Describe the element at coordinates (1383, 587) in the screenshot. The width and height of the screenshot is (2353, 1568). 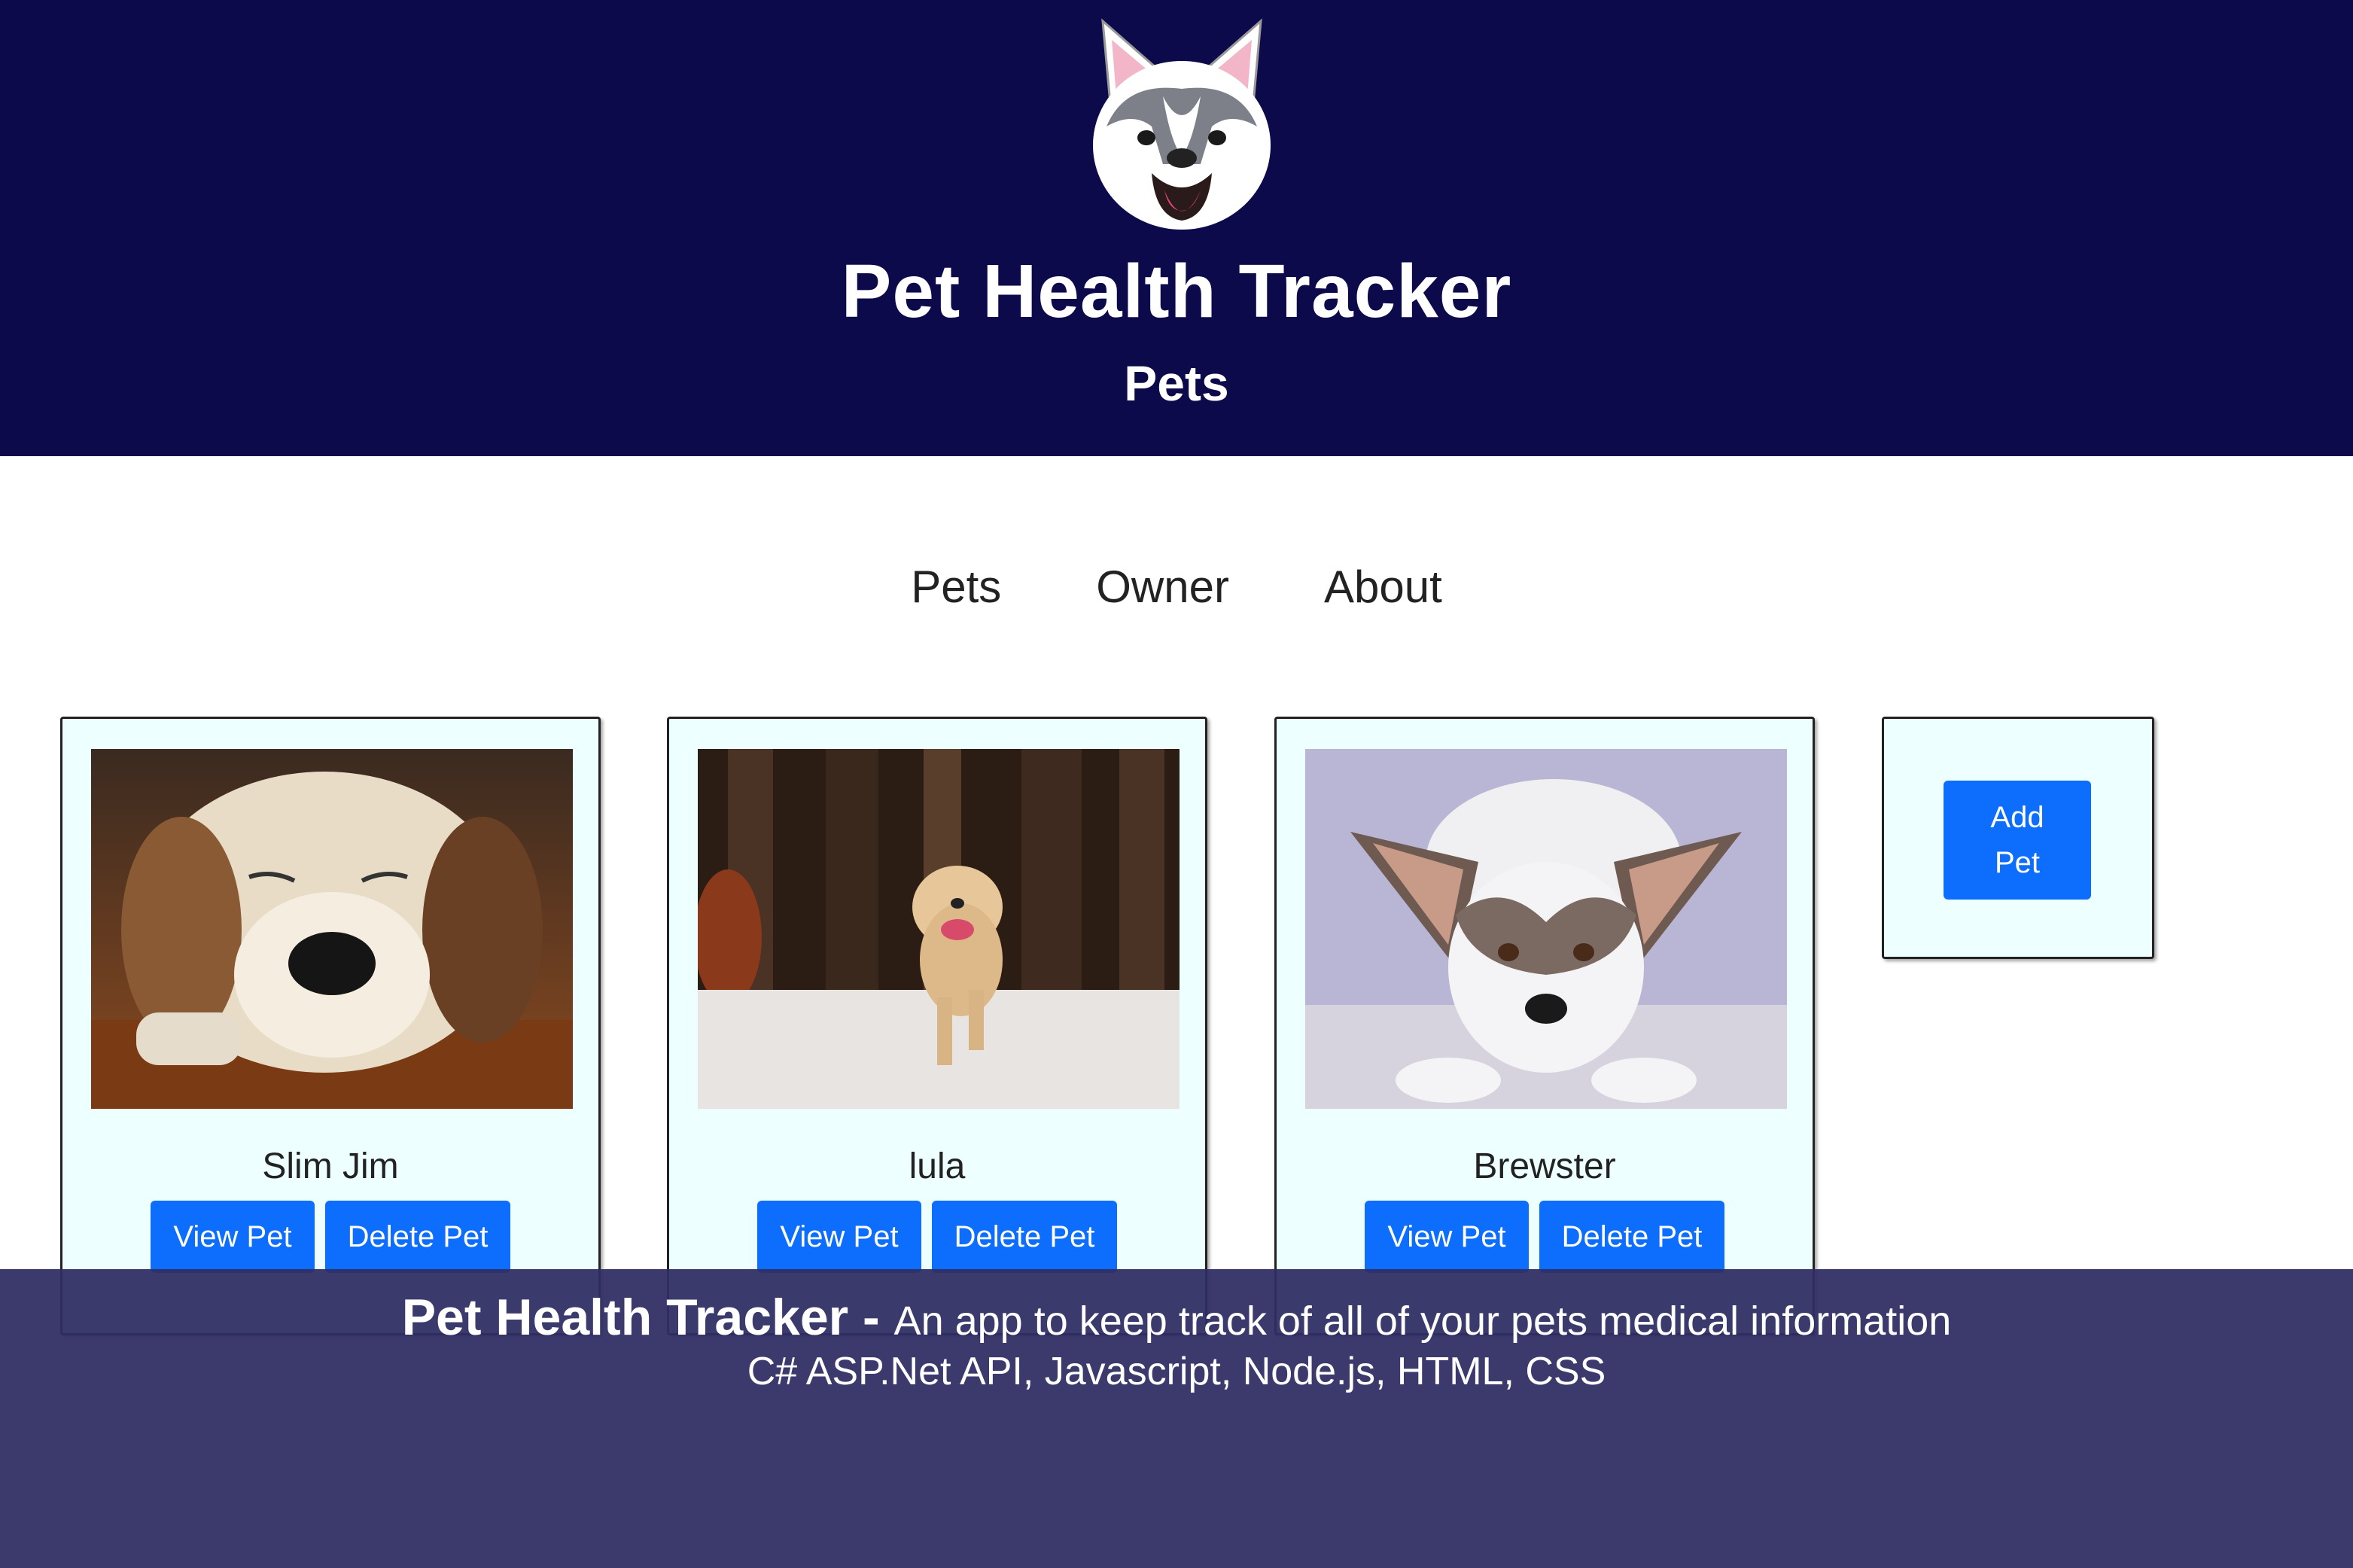
I see `nav-item-about: About` at that location.